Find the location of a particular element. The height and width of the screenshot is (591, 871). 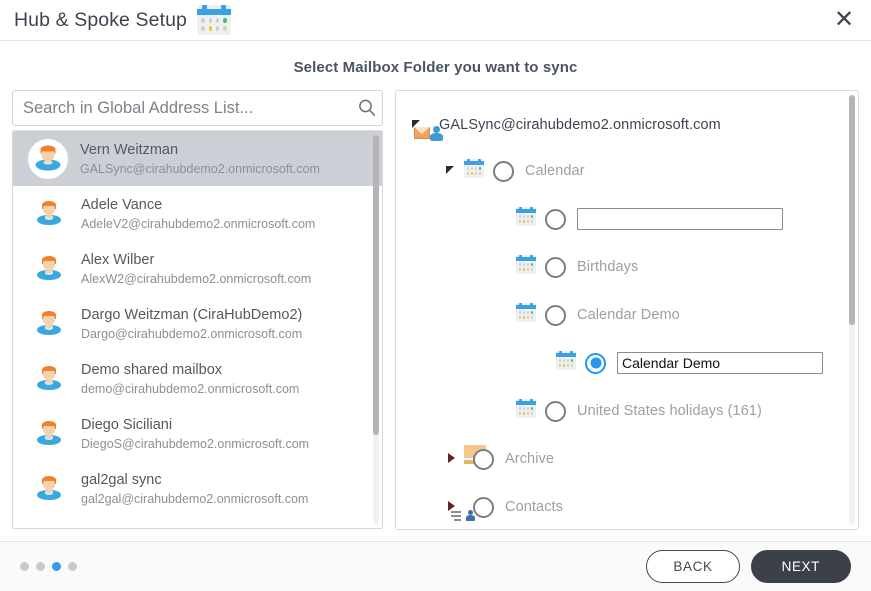

tree-node-label: Archive is located at coordinates (530, 459).